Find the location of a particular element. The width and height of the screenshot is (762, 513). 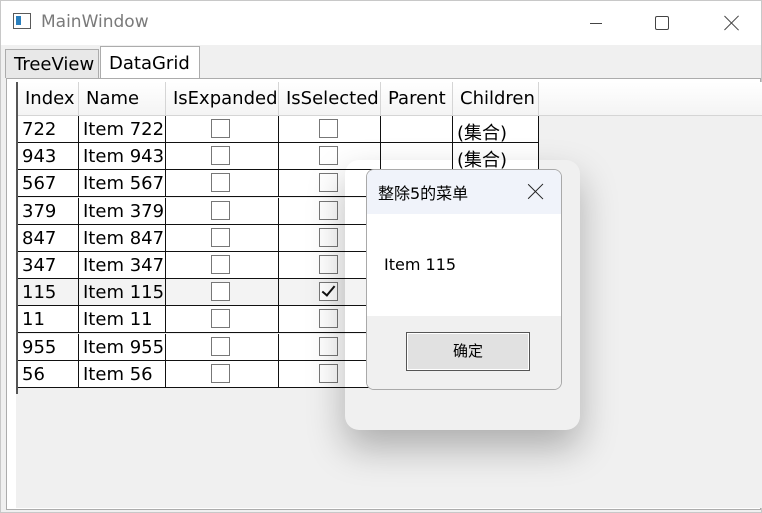

tab-strip: TreeView DataGrid is located at coordinates (381, 62).